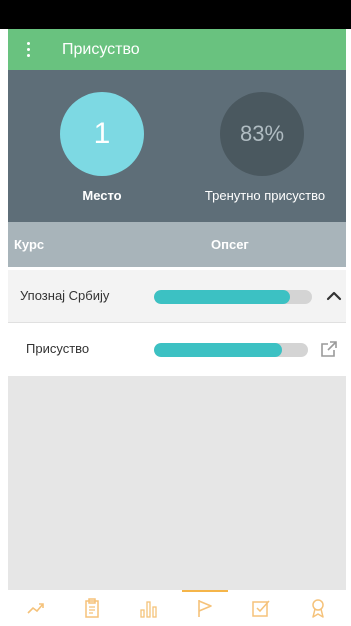 This screenshot has width=351, height=626. I want to click on flag-icon, so click(205, 608).